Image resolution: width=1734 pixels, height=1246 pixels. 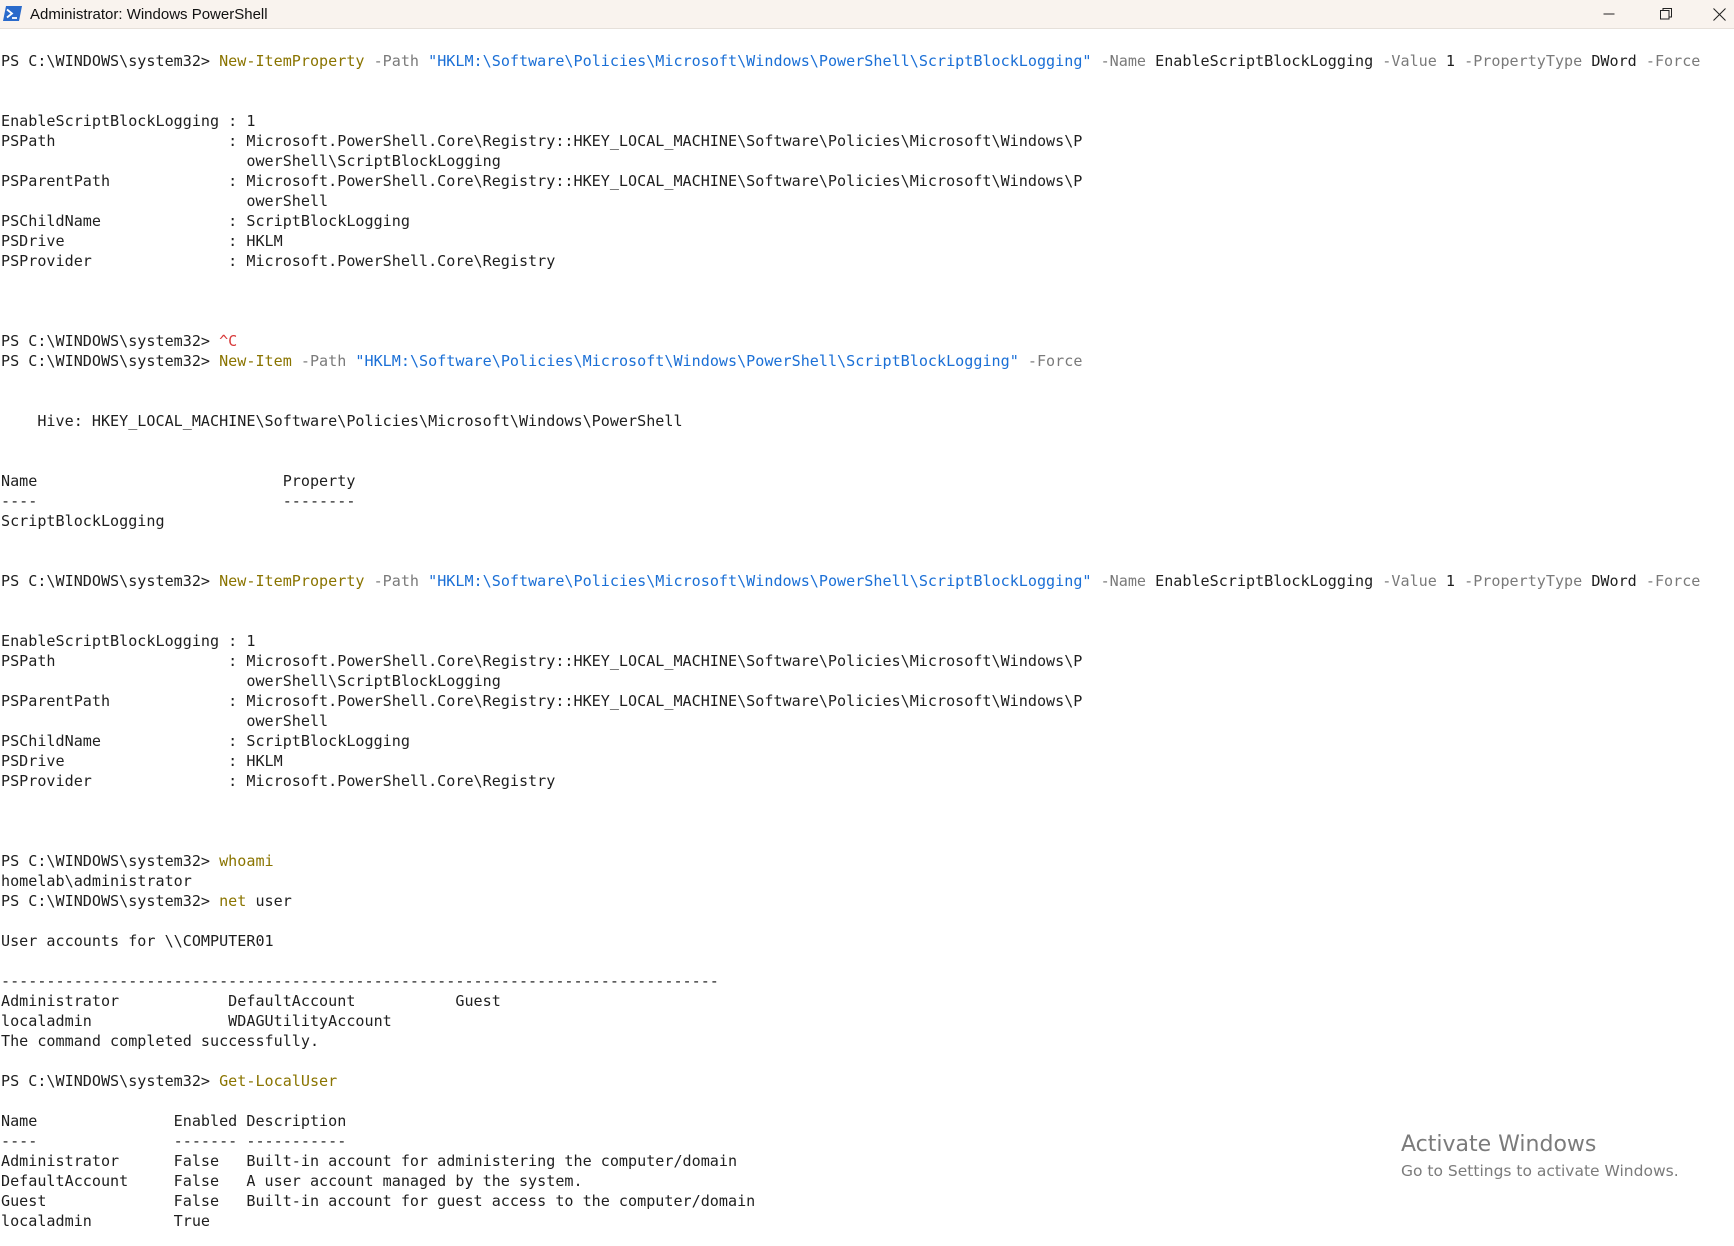 I want to click on restore-icon, so click(x=1666, y=14).